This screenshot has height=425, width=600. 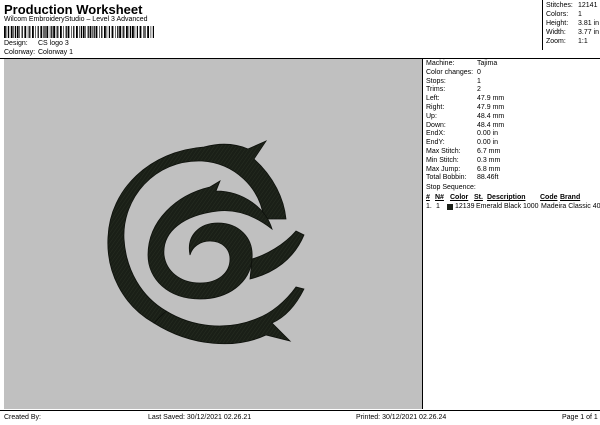 What do you see at coordinates (511, 178) in the screenshot?
I see `detail-row: Total Bobbin: 88.46ft` at bounding box center [511, 178].